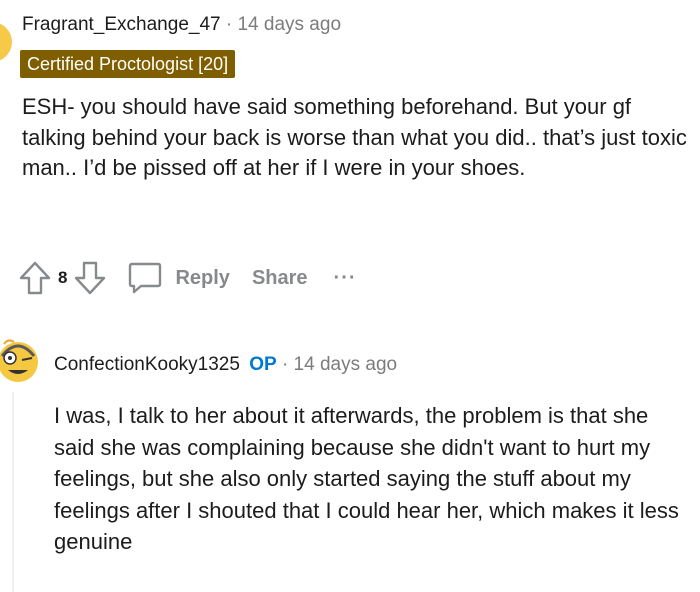 The height and width of the screenshot is (592, 700). Describe the element at coordinates (128, 64) in the screenshot. I see `user-flair: Certified Proctologist [20]` at that location.